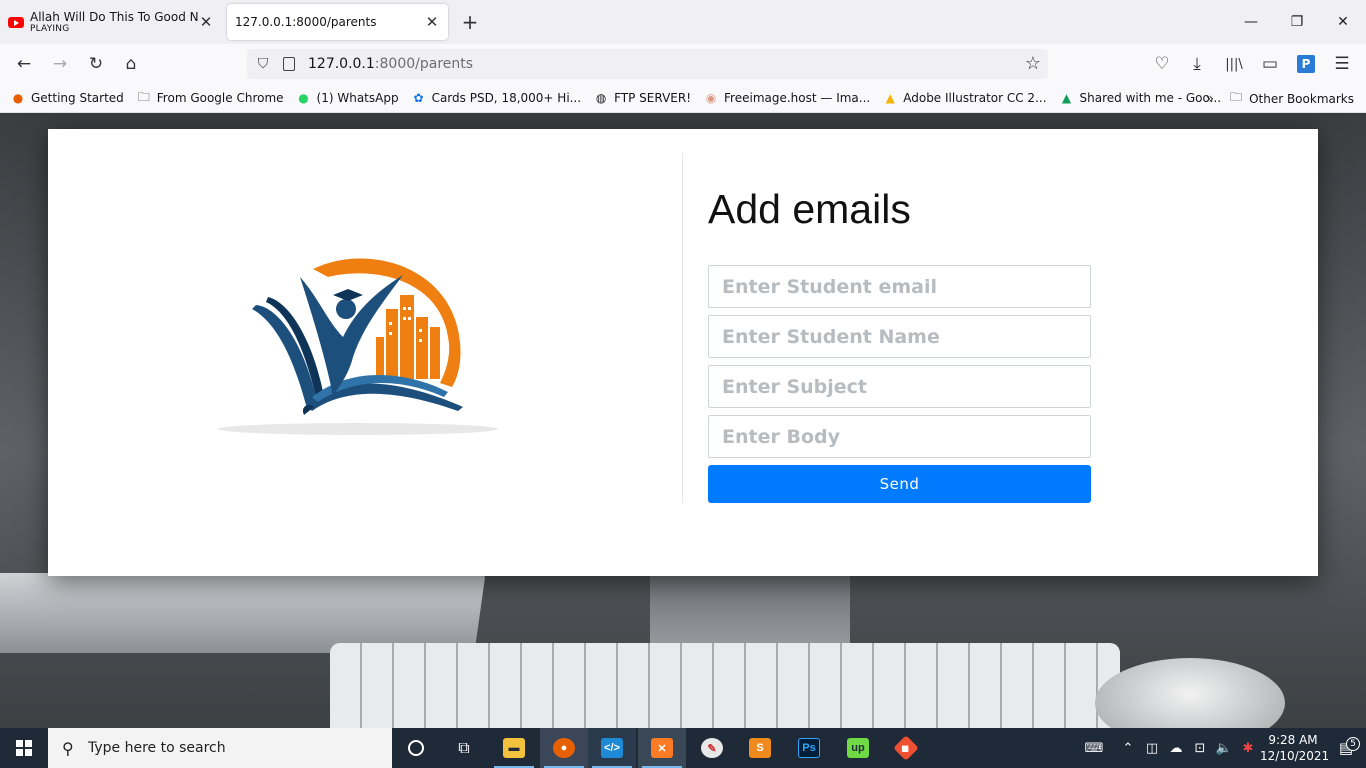  What do you see at coordinates (1295, 748) in the screenshot?
I see `clock: 9:28 AM 12/10/2021` at bounding box center [1295, 748].